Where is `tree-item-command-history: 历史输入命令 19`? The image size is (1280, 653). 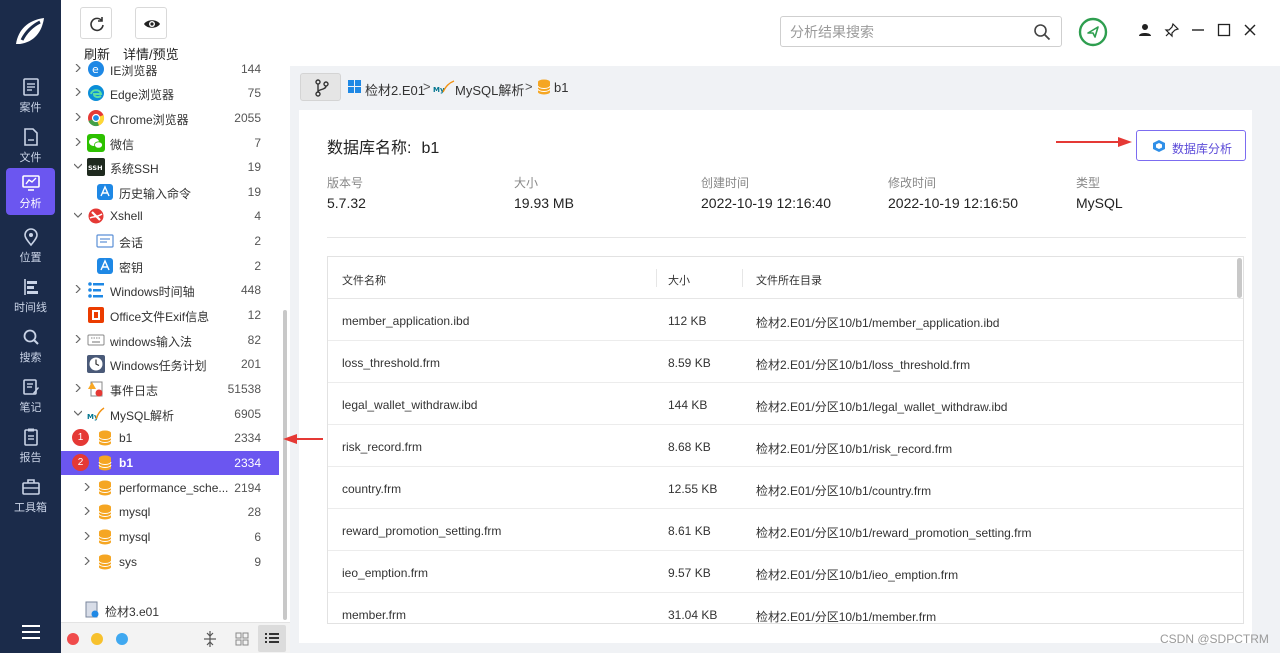 tree-item-command-history: 历史输入命令 19 is located at coordinates (170, 192).